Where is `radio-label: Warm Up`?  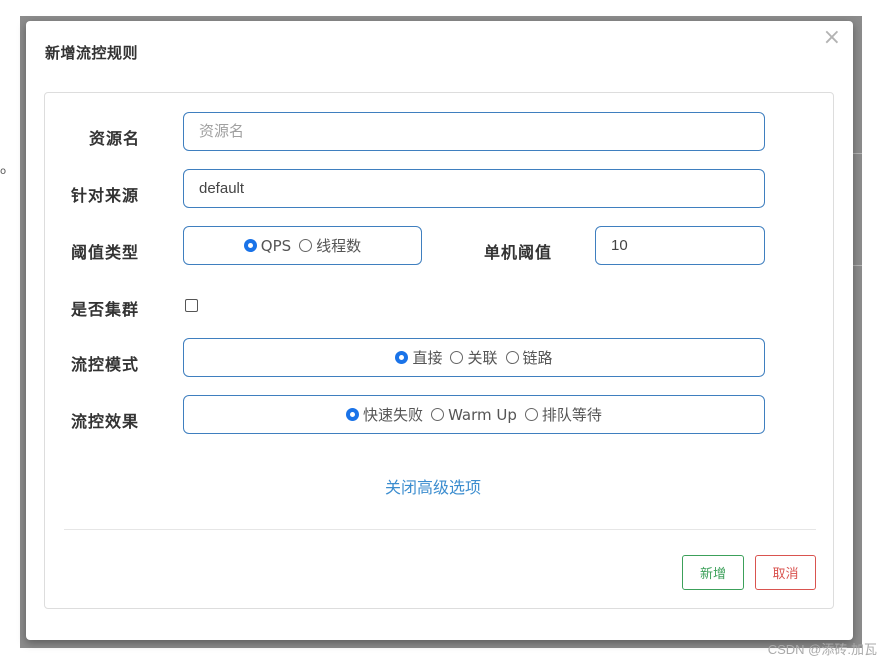 radio-label: Warm Up is located at coordinates (482, 414).